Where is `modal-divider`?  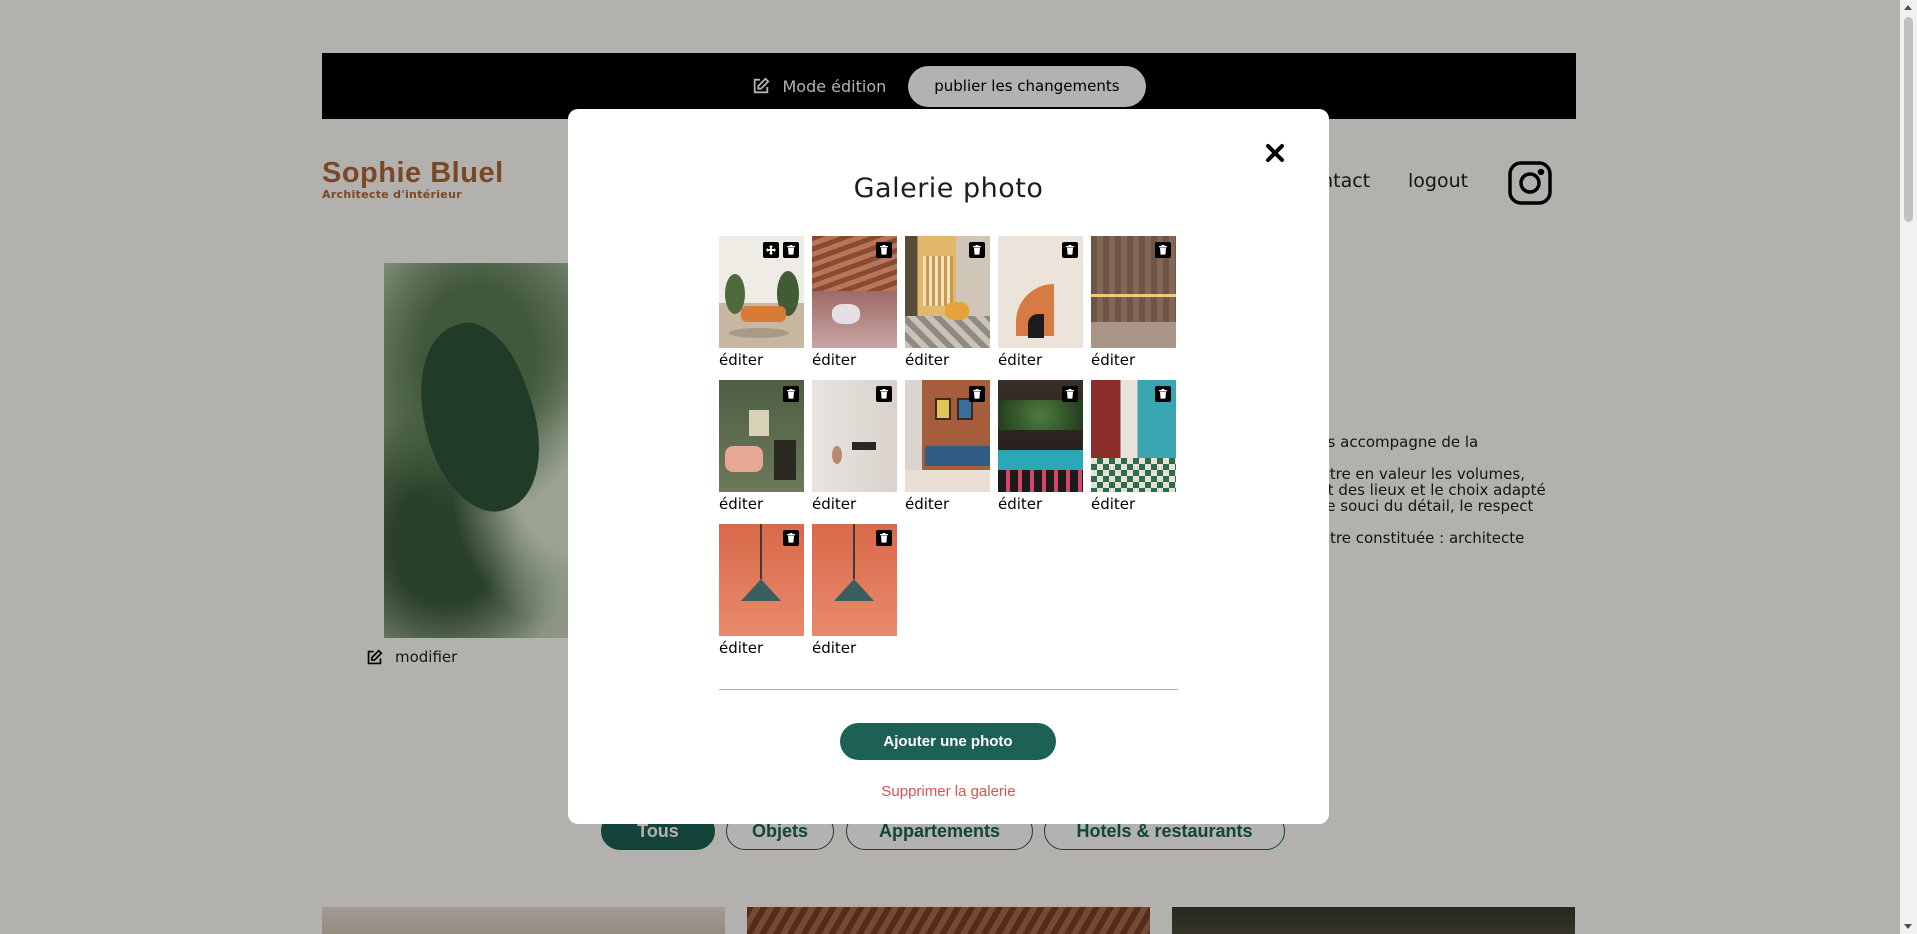 modal-divider is located at coordinates (948, 689).